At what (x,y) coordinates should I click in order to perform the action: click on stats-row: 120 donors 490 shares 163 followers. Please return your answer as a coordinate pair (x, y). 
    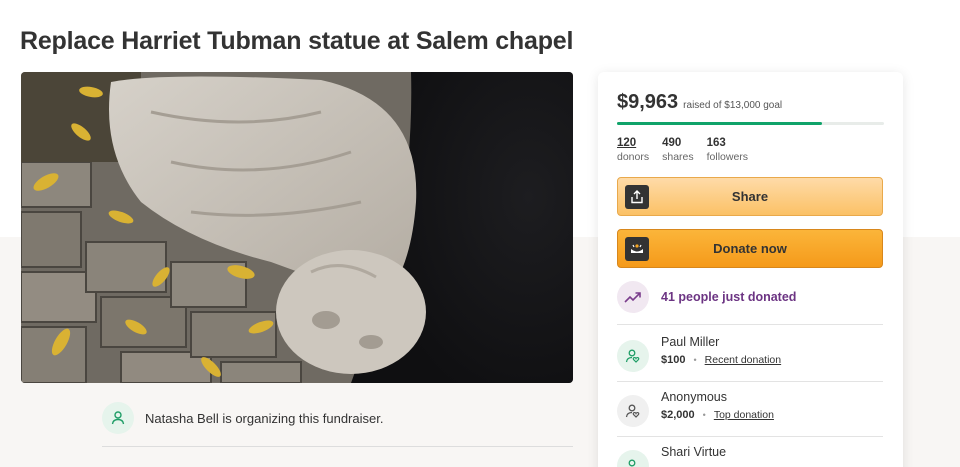
    Looking at the image, I should click on (689, 150).